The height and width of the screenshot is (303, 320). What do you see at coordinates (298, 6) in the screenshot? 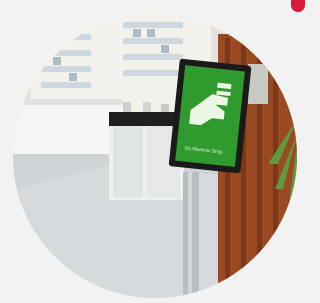
I see `accent-corner-mark` at bounding box center [298, 6].